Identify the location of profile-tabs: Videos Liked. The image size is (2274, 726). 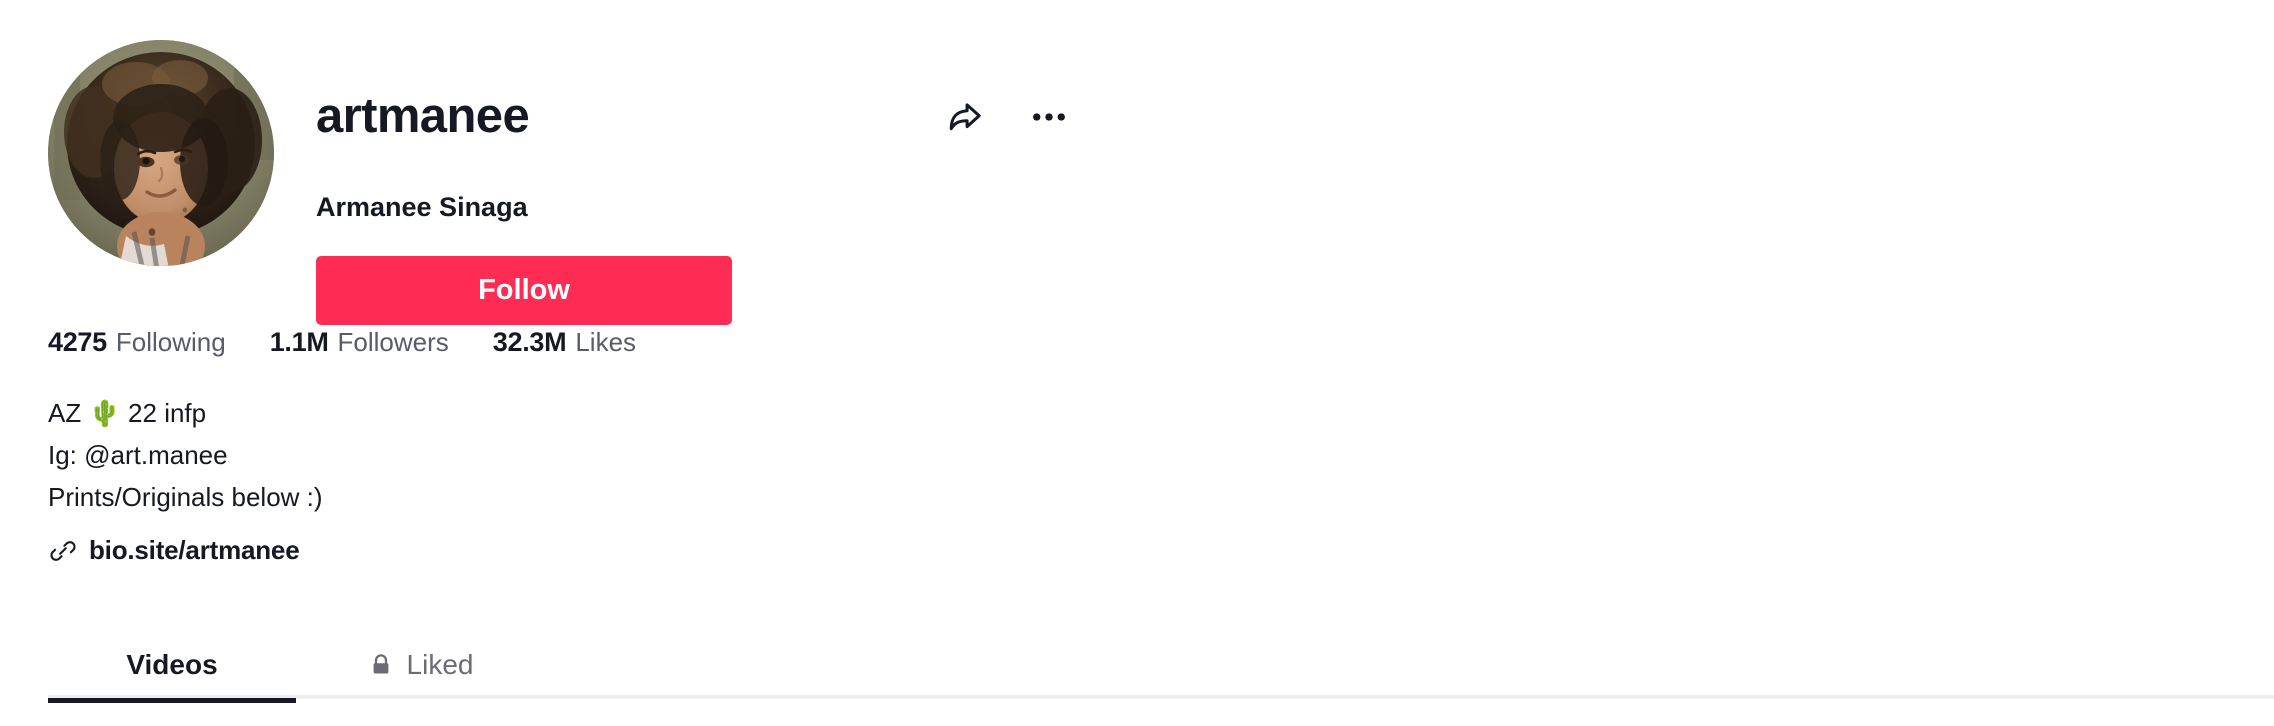
(1137, 678).